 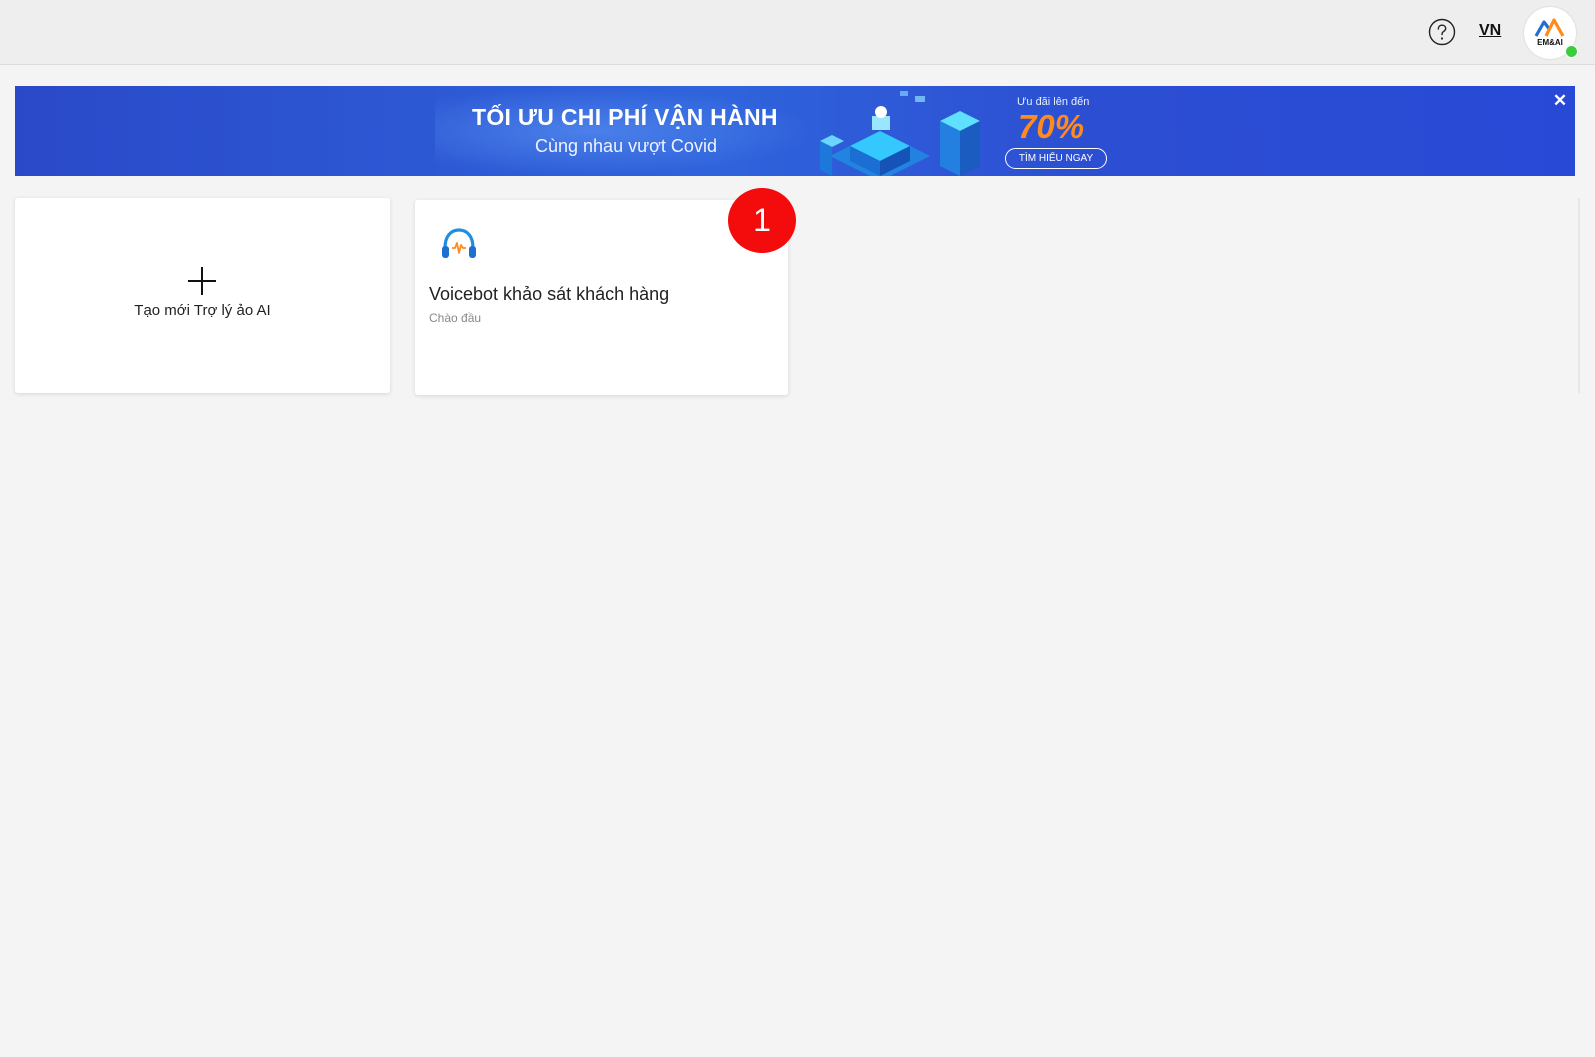 I want to click on language-switcher: VN, so click(x=1490, y=31).